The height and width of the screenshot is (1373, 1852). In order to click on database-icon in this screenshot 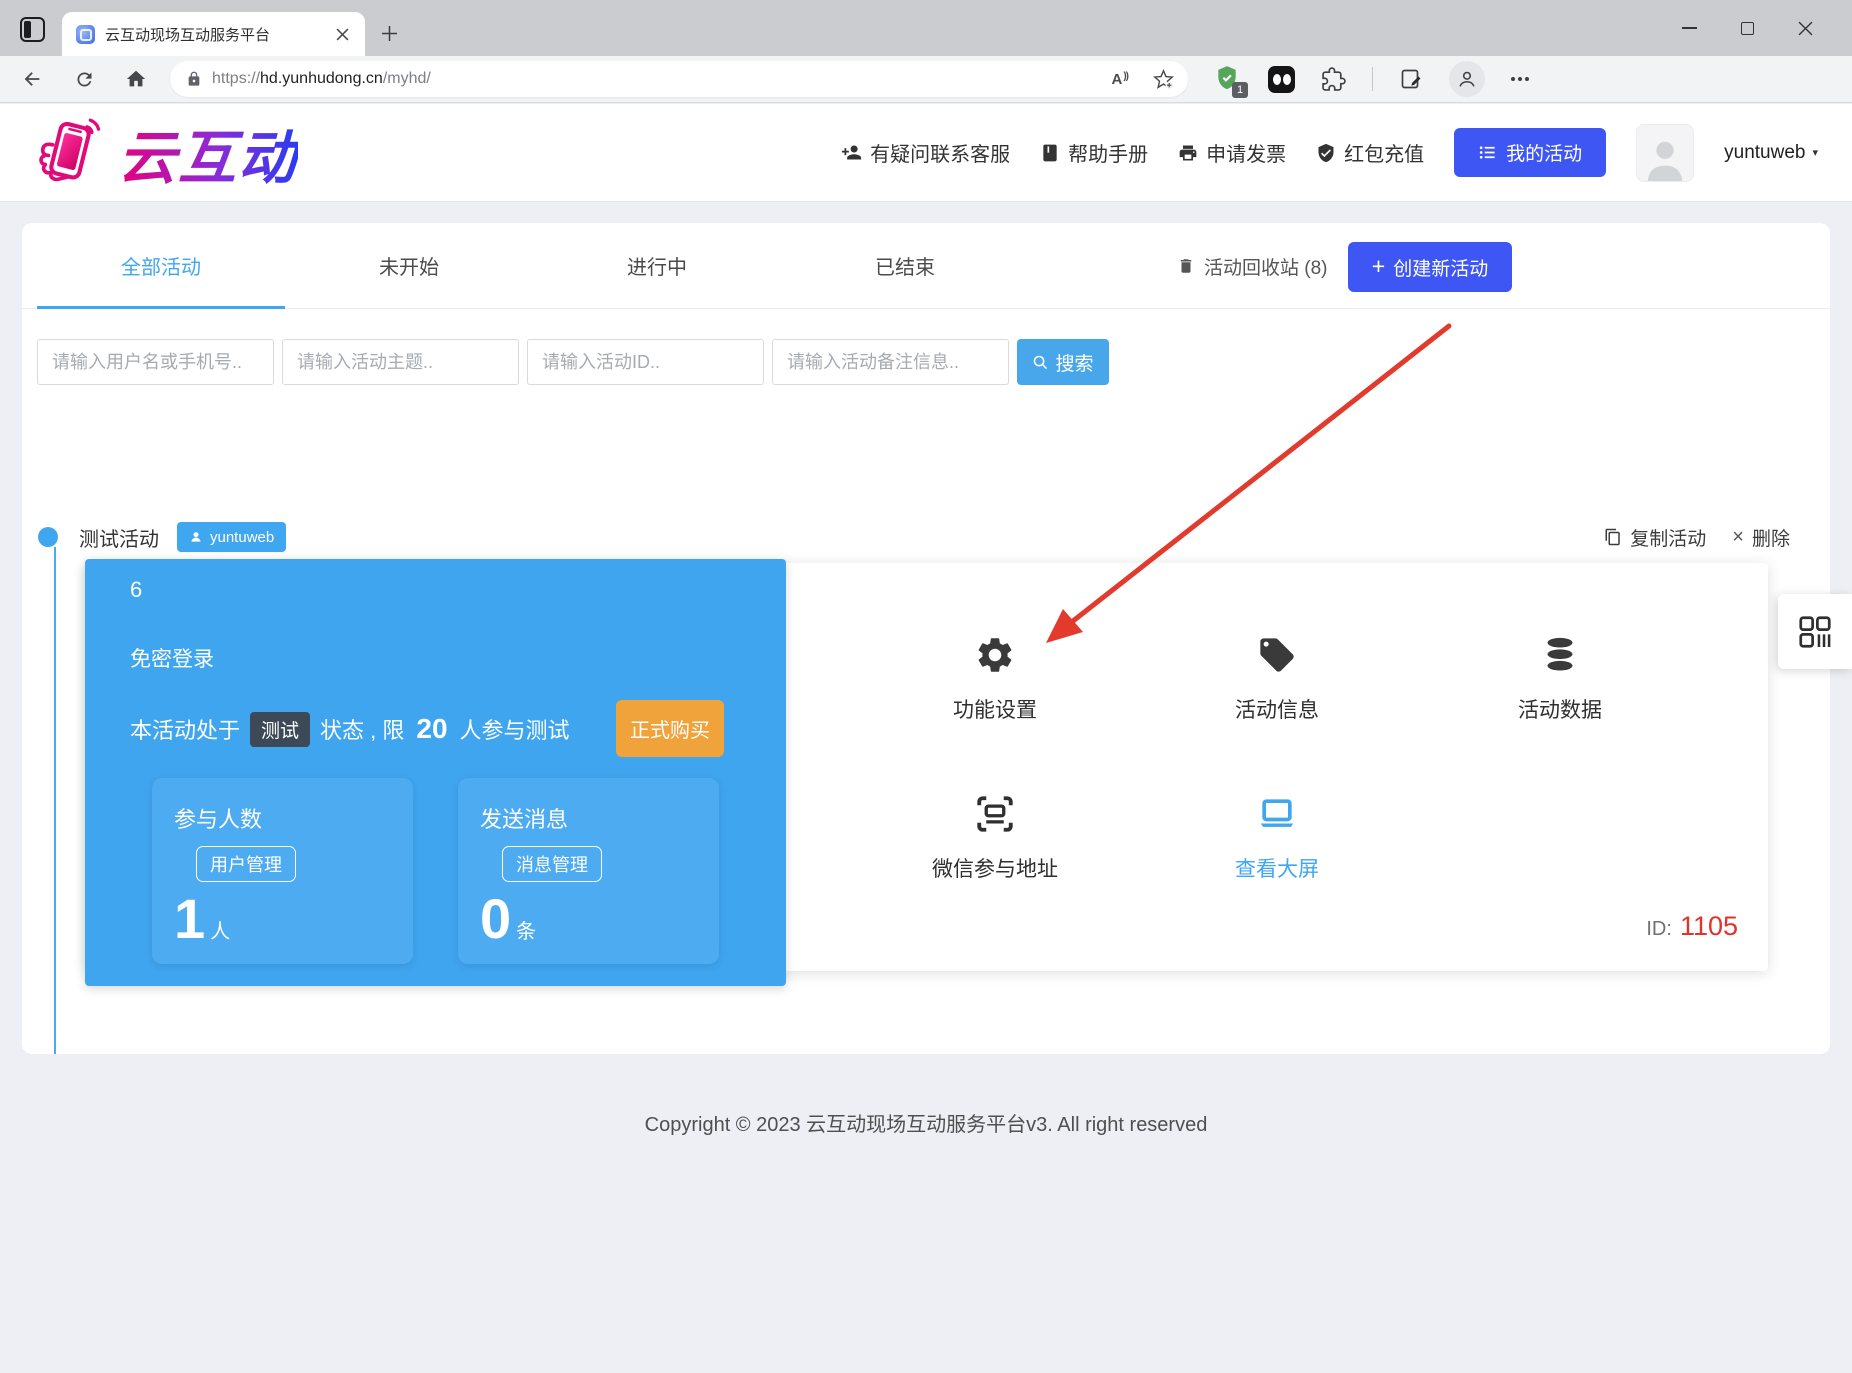, I will do `click(1560, 654)`.